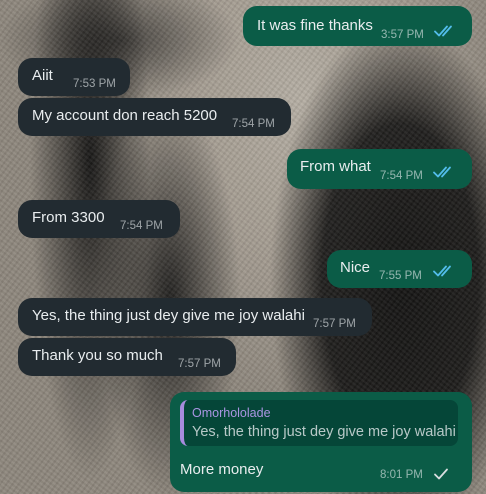  Describe the element at coordinates (402, 35) in the screenshot. I see `message-time: 3:57 PM` at that location.